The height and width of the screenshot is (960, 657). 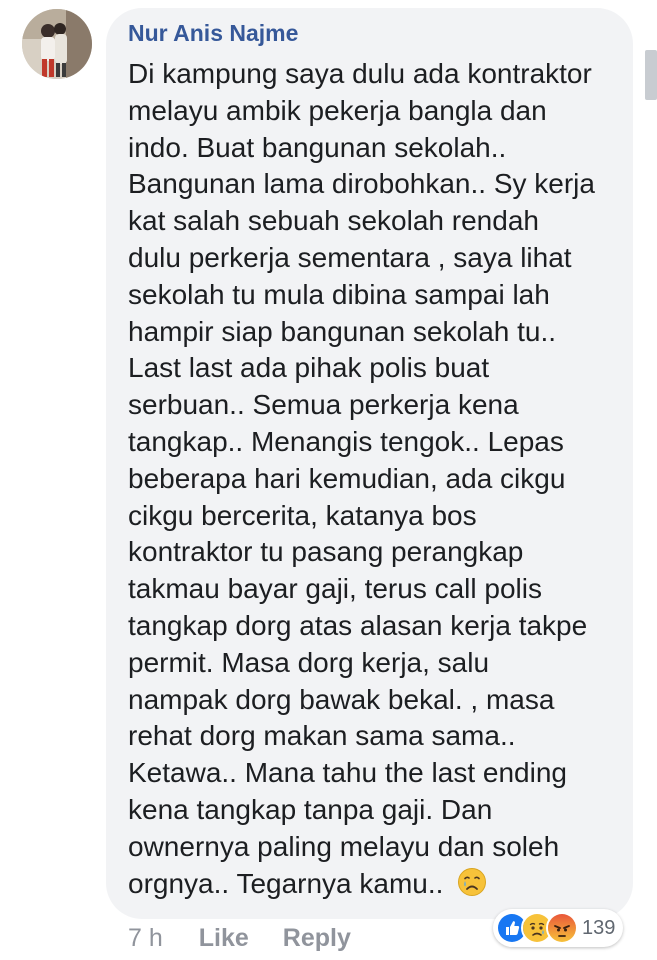 What do you see at coordinates (335, 589) in the screenshot?
I see `comment-line: takmau bayar gaji, terus call polis` at bounding box center [335, 589].